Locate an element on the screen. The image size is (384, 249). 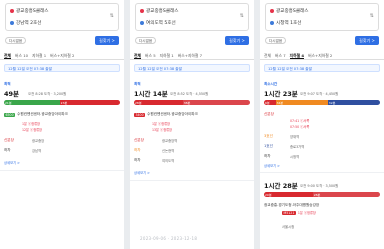
destination-field: 여의도역 5호선 is located at coordinates (158, 23).